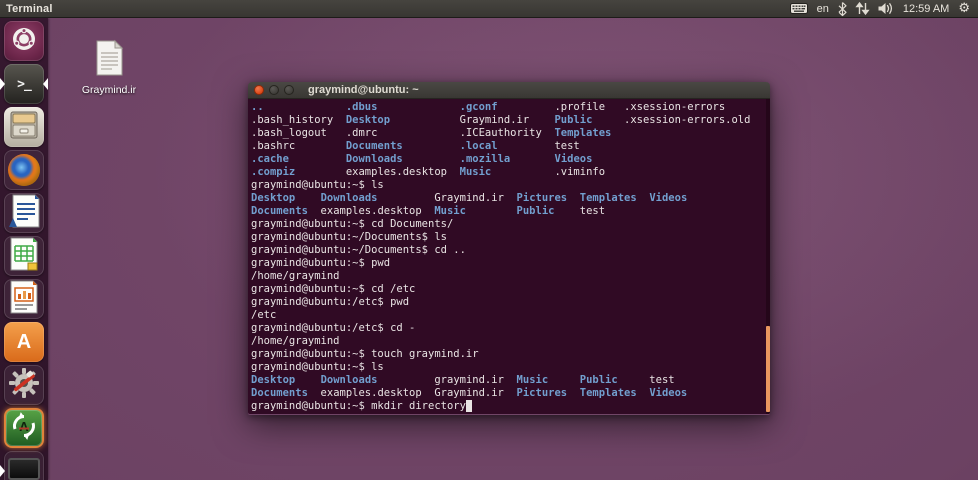 Image resolution: width=978 pixels, height=480 pixels. Describe the element at coordinates (109, 59) in the screenshot. I see `text-file-icon` at that location.